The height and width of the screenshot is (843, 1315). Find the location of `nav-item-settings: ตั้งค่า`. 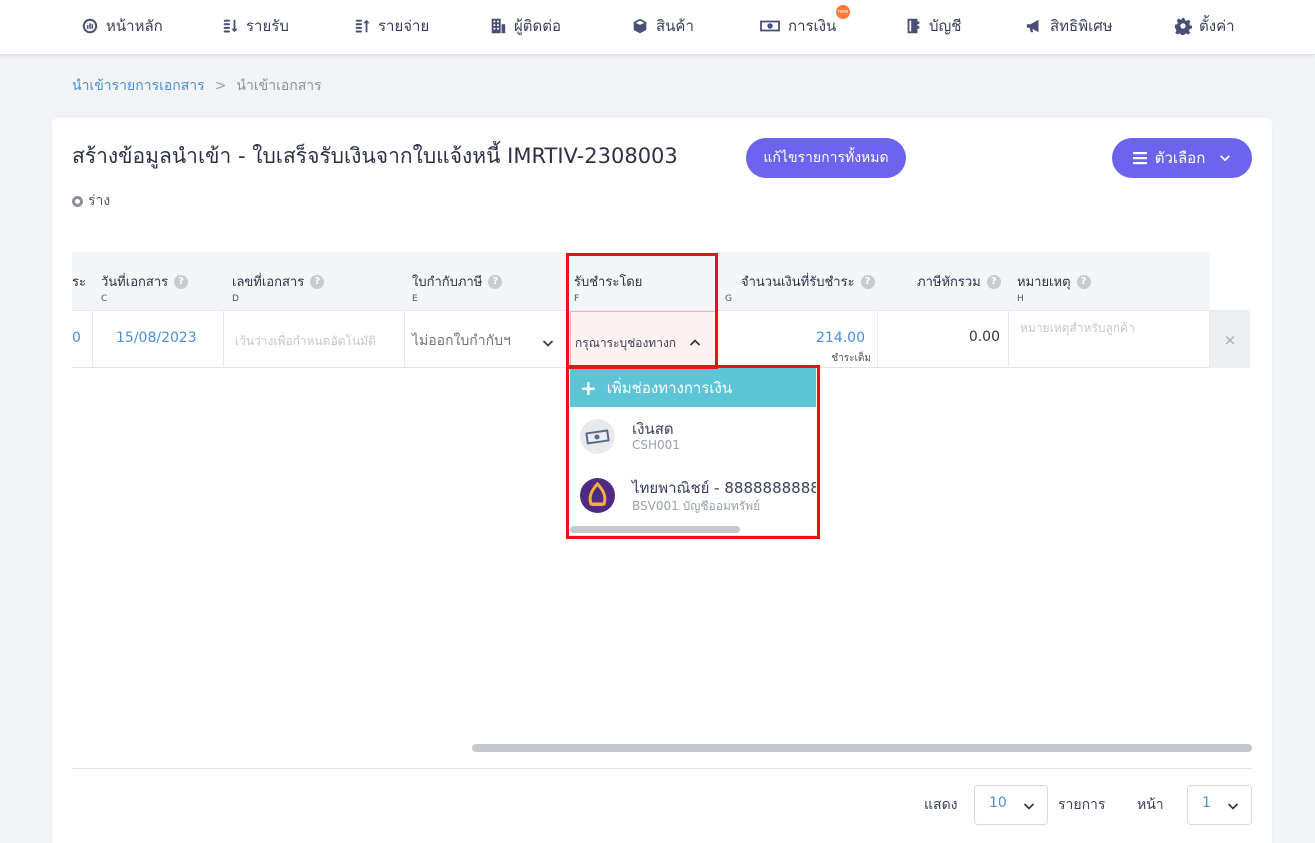

nav-item-settings: ตั้งค่า is located at coordinates (1204, 26).